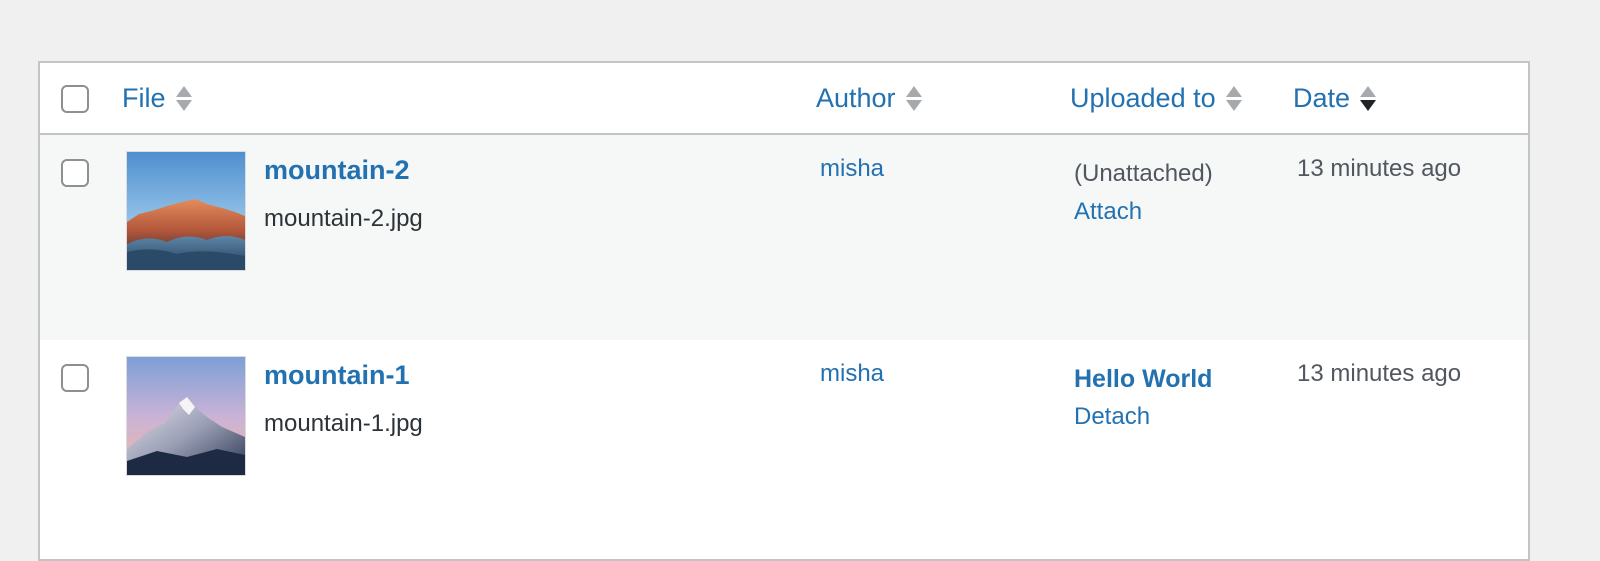  I want to click on attached-post-link: Hello World, so click(1143, 379).